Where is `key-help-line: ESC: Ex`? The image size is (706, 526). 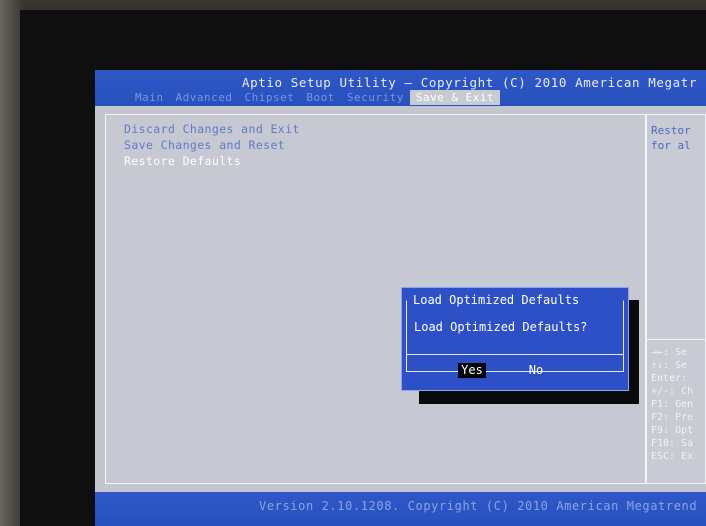
key-help-line: ESC: Ex is located at coordinates (672, 456).